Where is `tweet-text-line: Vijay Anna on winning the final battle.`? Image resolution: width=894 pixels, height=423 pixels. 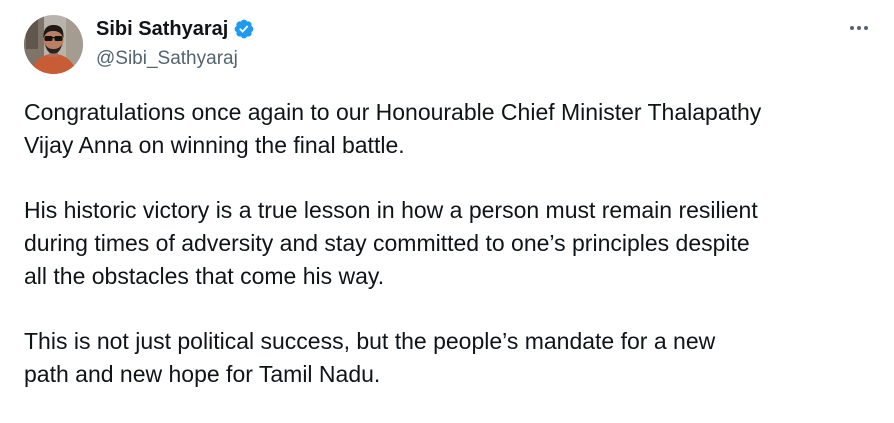
tweet-text-line: Vijay Anna on winning the final battle. is located at coordinates (214, 145).